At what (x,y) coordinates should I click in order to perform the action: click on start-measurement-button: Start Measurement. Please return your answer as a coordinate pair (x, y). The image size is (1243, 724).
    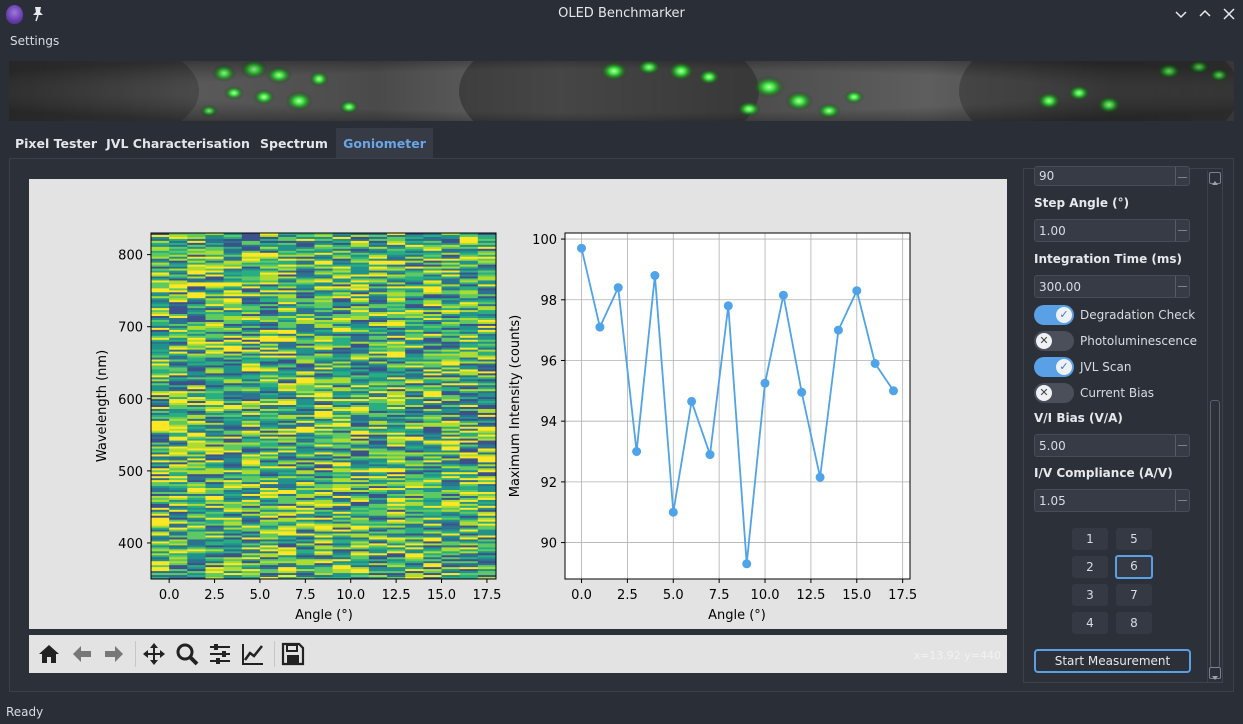
    Looking at the image, I should click on (1112, 661).